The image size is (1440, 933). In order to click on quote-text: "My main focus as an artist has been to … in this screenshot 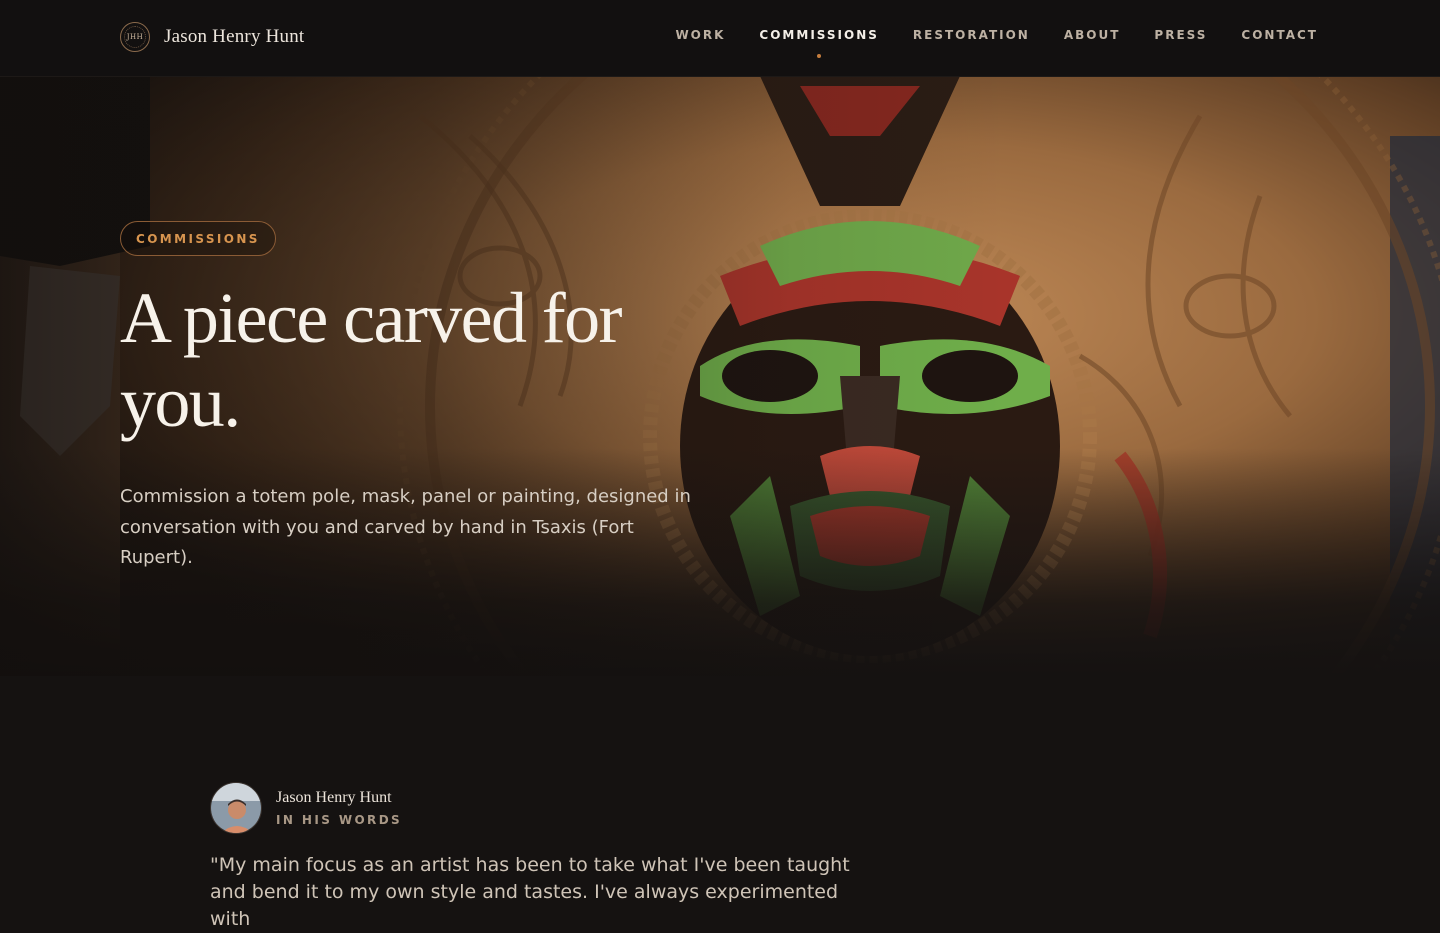, I will do `click(530, 892)`.